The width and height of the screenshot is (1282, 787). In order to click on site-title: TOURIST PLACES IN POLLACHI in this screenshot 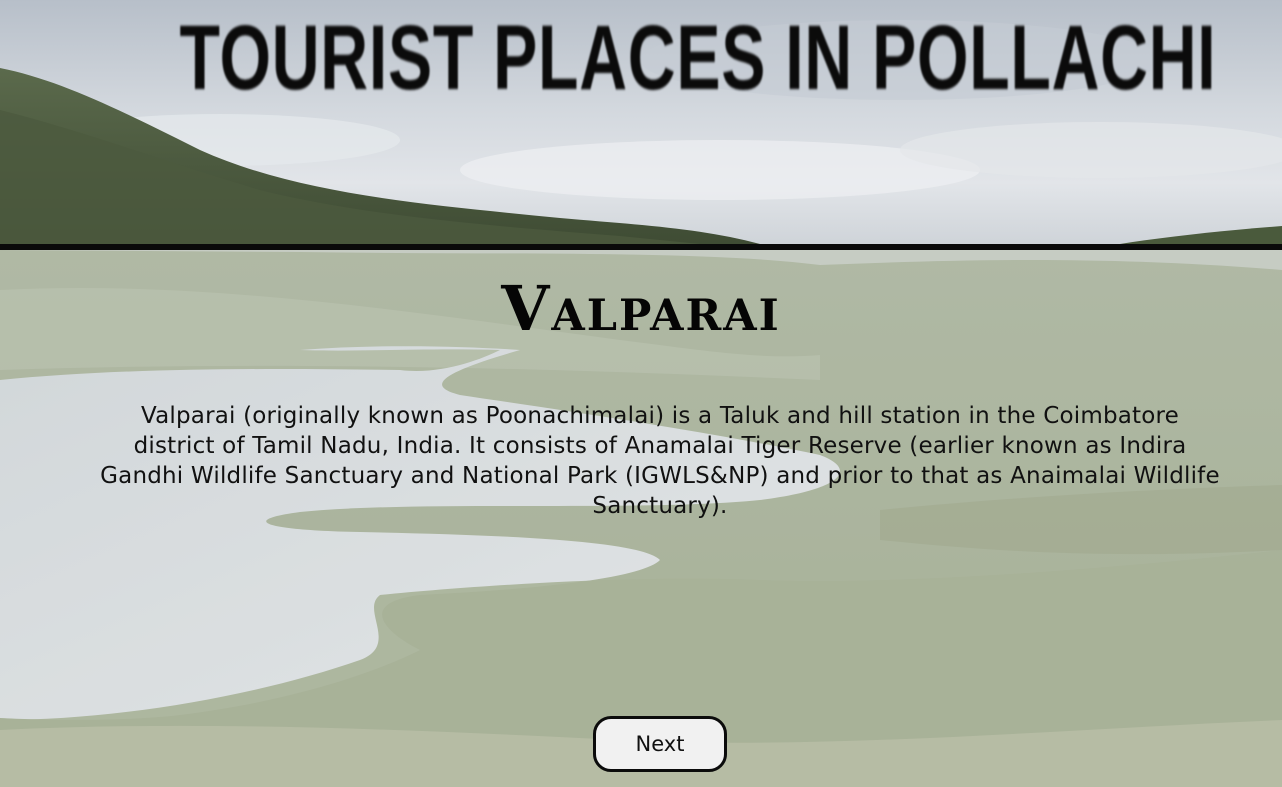, I will do `click(698, 58)`.